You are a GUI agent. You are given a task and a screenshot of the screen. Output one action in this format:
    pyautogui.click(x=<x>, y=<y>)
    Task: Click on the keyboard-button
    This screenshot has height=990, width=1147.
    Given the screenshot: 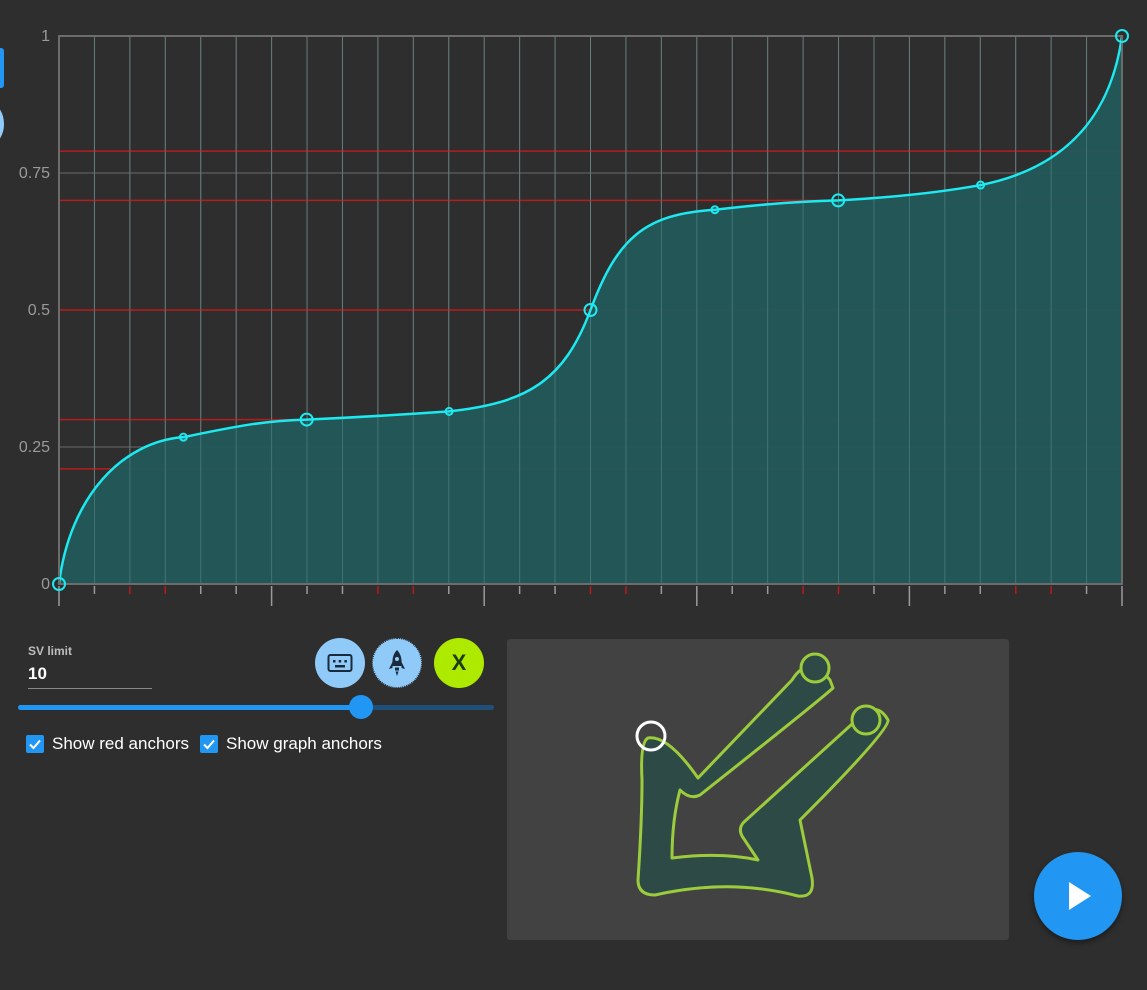 What is the action you would take?
    pyautogui.click(x=340, y=663)
    